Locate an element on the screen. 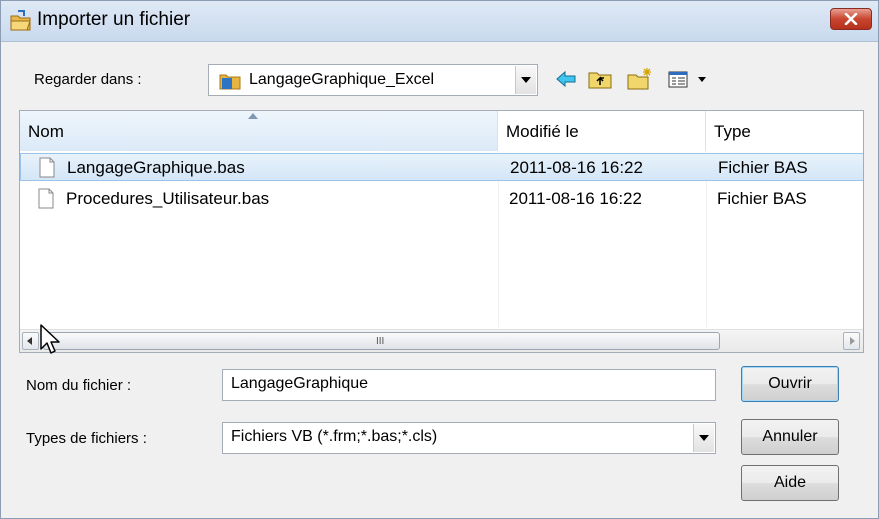  chevron-right-icon is located at coordinates (852, 341).